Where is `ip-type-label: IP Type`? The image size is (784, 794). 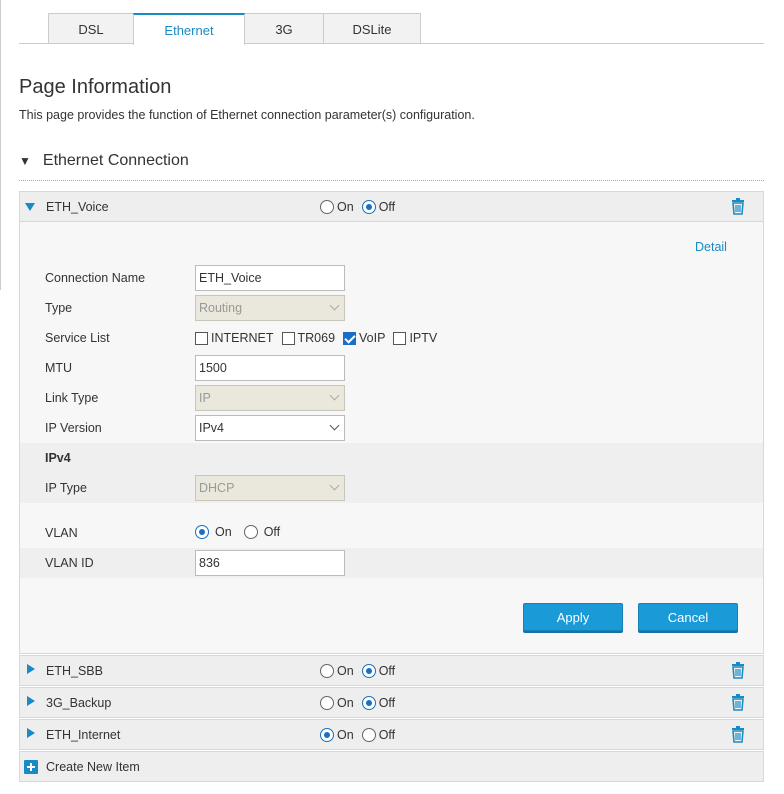
ip-type-label: IP Type is located at coordinates (66, 488).